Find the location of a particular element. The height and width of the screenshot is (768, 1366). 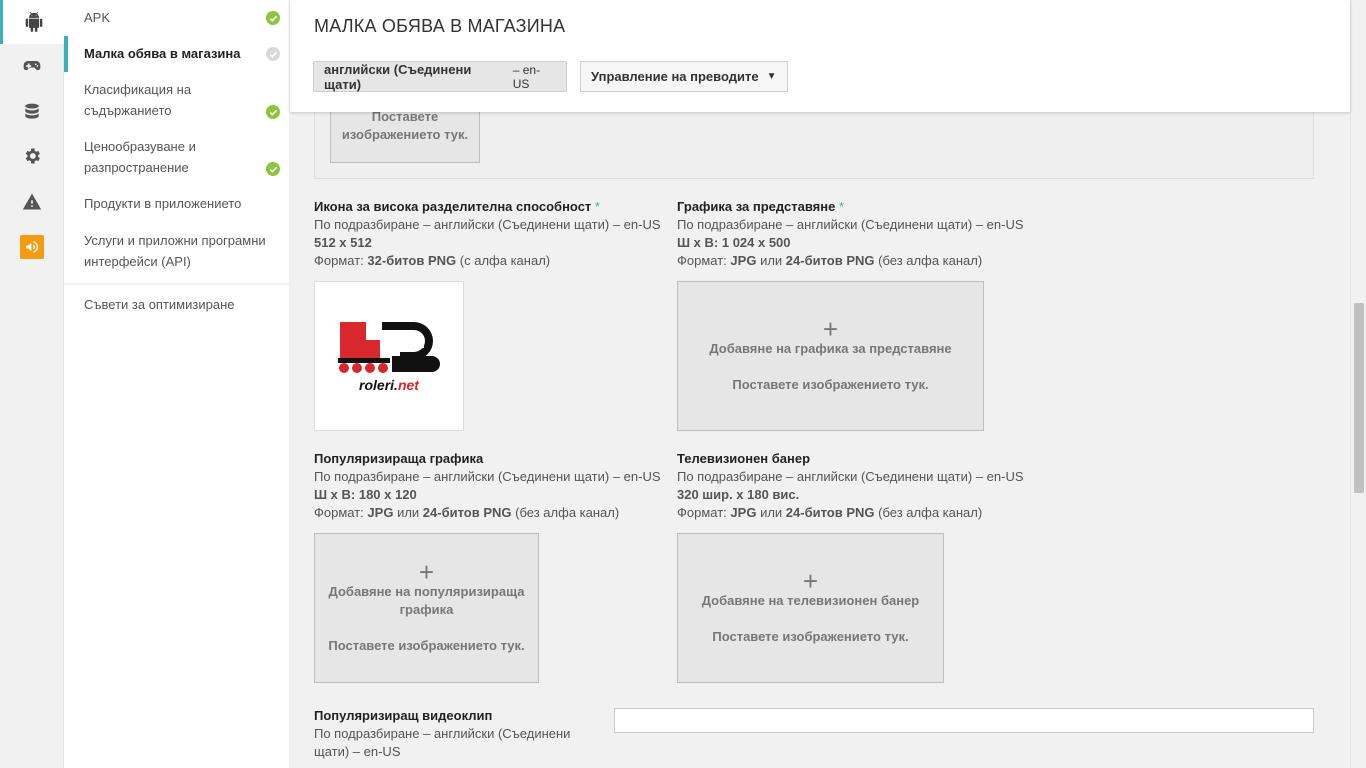

rail-settings is located at coordinates (32, 156).